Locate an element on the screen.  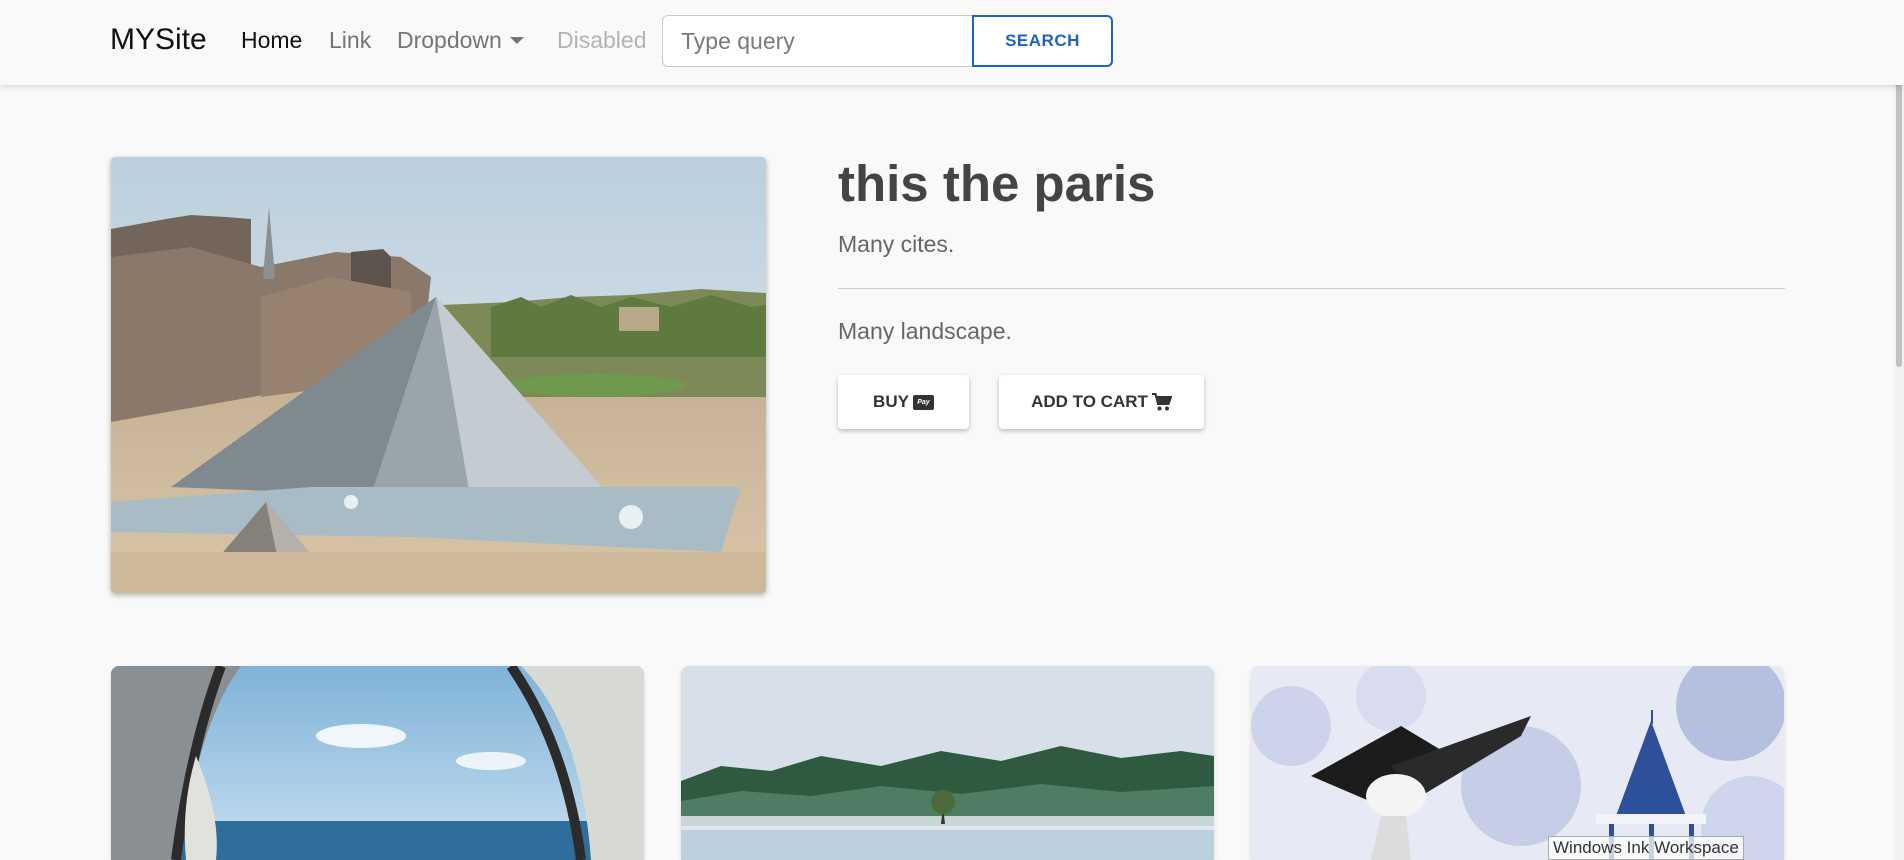
add-to-cart-button: ADD TO CART is located at coordinates (1101, 402).